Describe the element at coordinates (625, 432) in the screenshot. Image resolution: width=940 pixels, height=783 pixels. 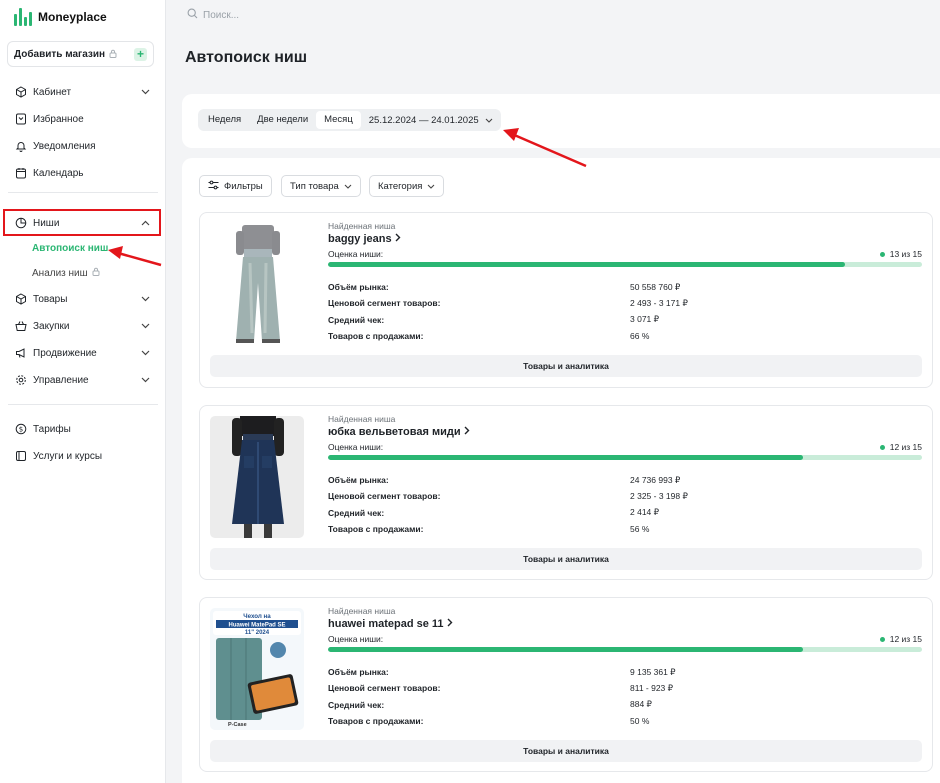
I see `niche-name-link: юбка вельветовая миди` at that location.